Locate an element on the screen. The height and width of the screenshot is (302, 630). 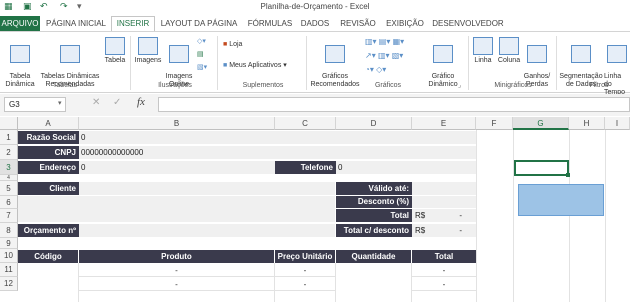
tabela-label: Tabela is located at coordinates (115, 60).